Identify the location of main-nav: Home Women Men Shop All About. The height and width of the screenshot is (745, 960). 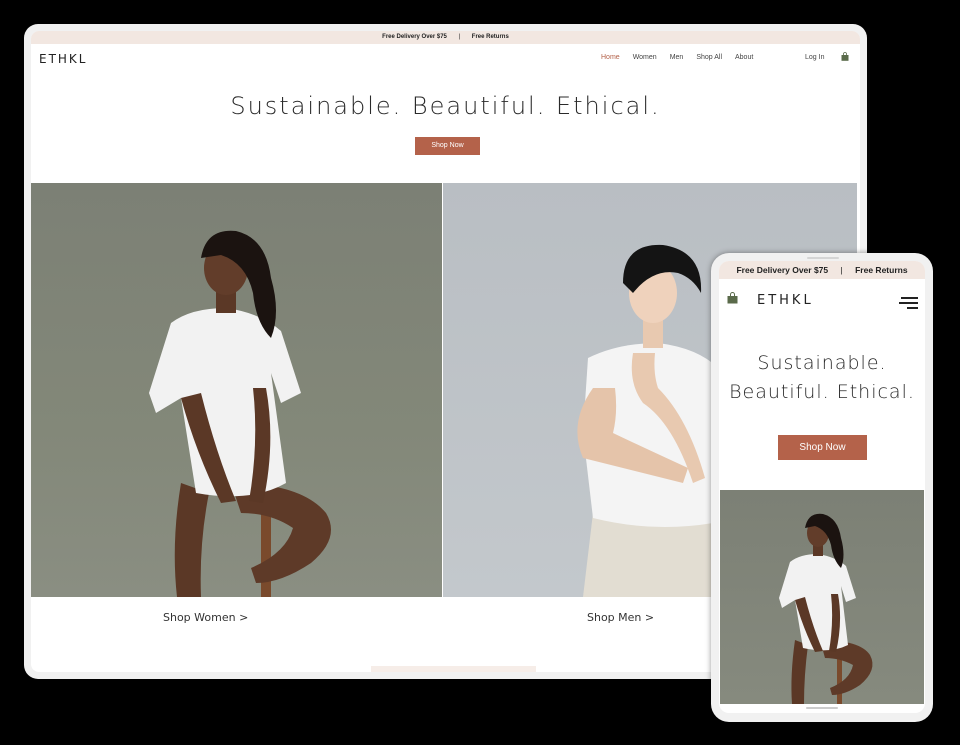
(677, 57).